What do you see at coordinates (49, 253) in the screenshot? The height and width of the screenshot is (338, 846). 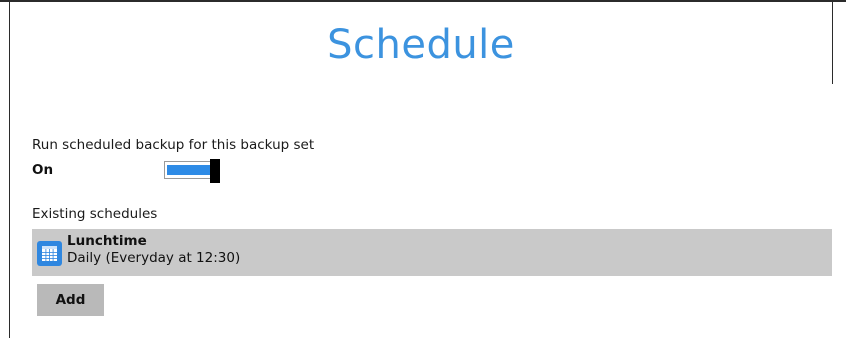 I see `calendar-icon` at bounding box center [49, 253].